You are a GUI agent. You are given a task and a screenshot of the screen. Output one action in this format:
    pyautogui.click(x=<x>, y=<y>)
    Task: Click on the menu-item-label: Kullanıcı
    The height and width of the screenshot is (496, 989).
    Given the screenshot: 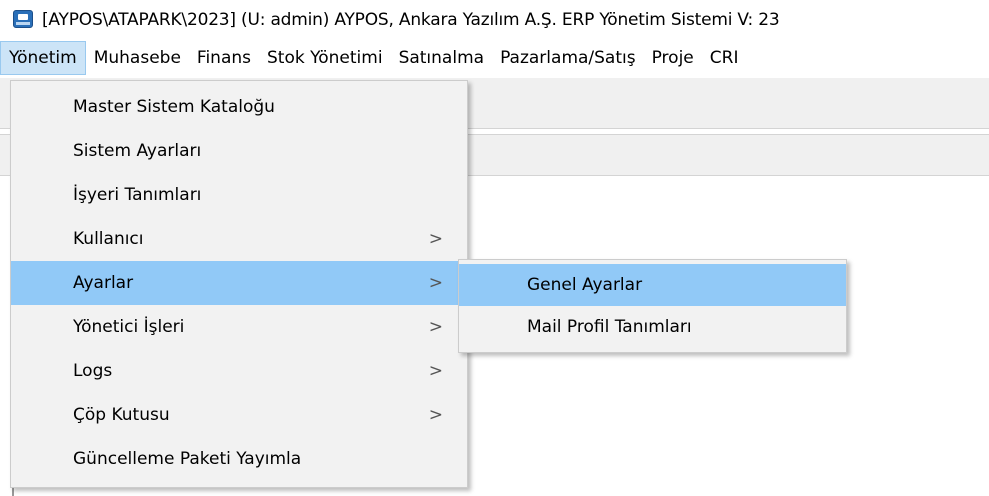 What is the action you would take?
    pyautogui.click(x=108, y=239)
    